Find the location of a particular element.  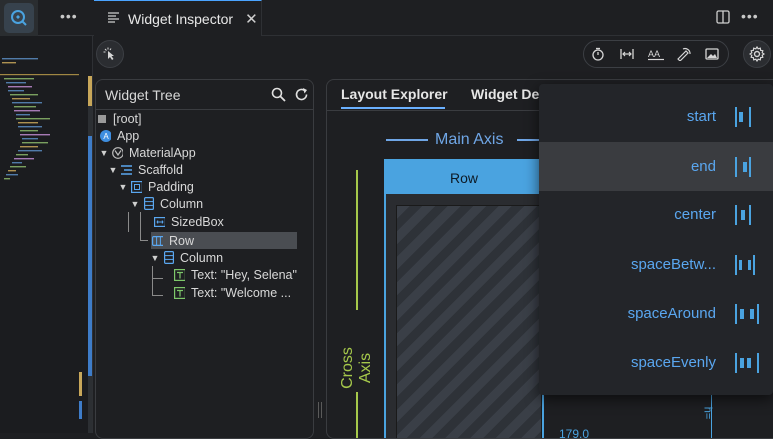

row-child-area is located at coordinates (469, 321).